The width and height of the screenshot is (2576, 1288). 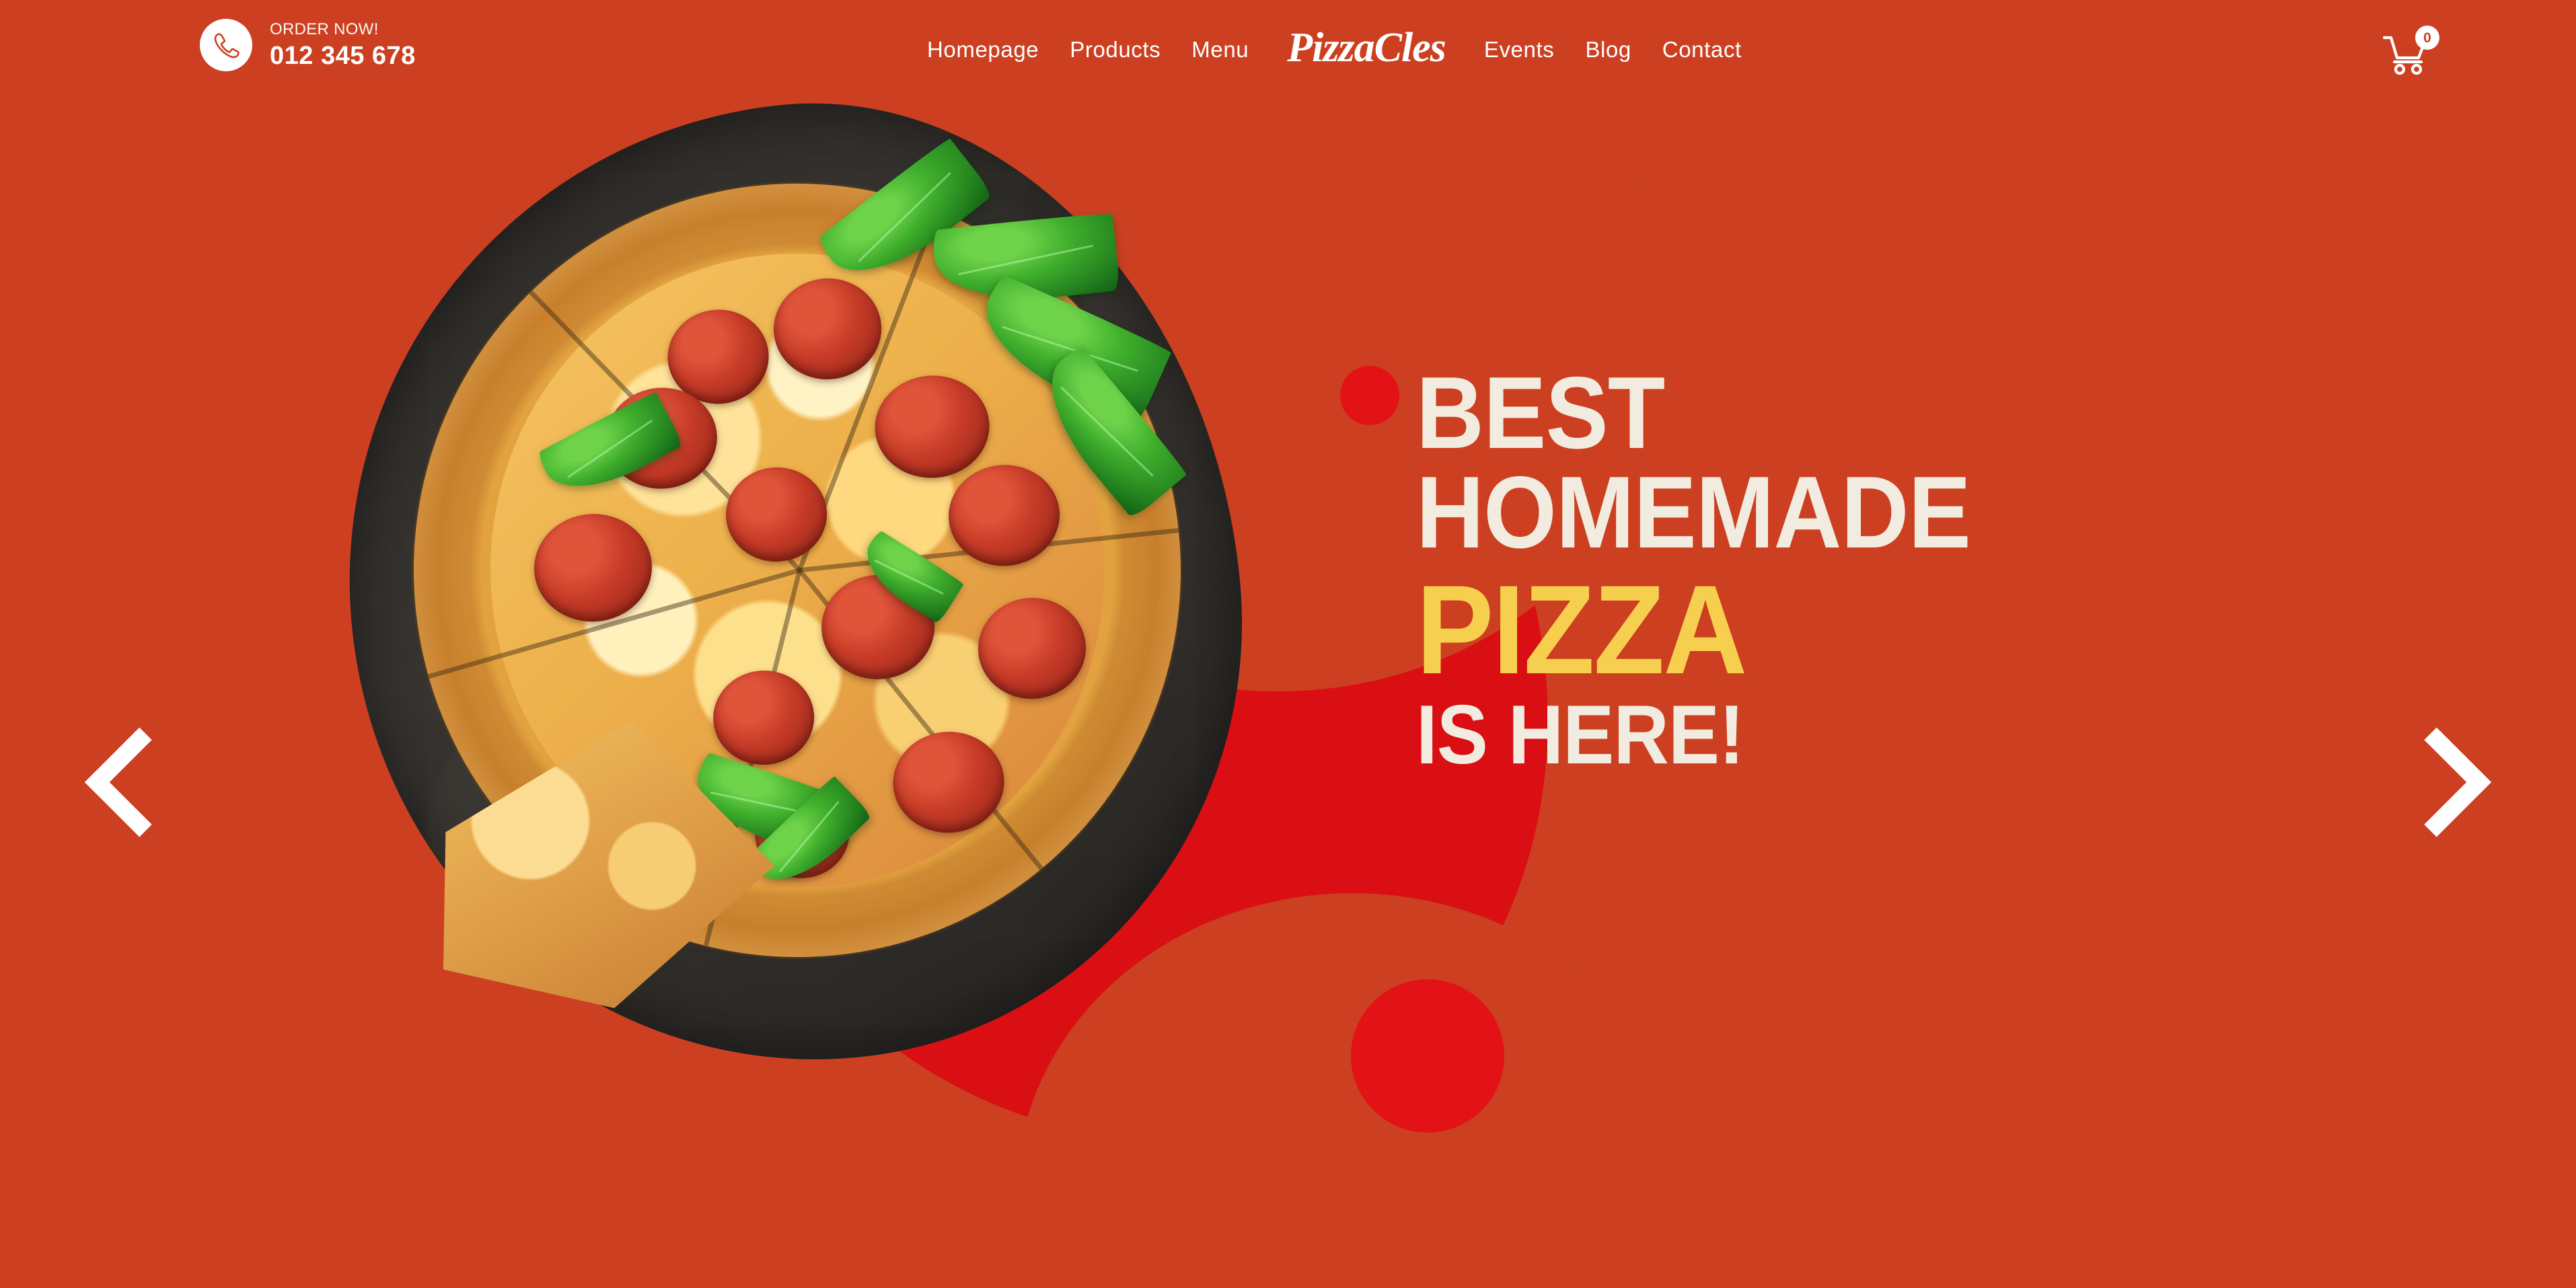 I want to click on decorative-dot-large, so click(x=1427, y=1056).